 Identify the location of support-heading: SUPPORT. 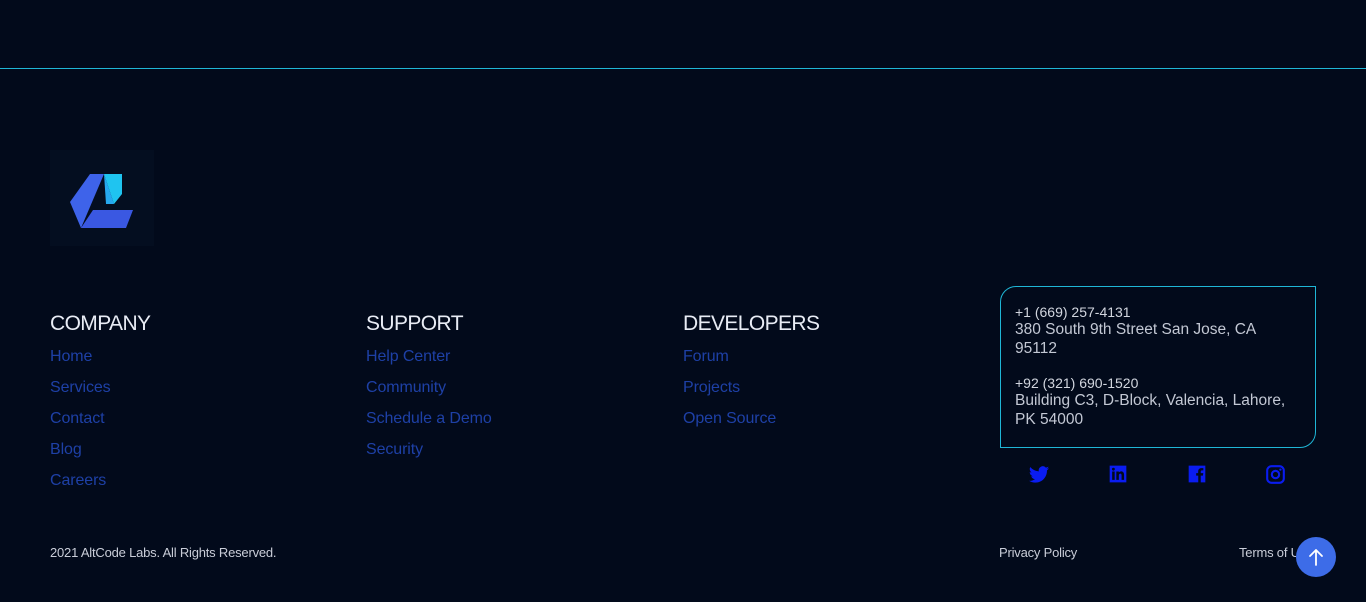
(415, 323).